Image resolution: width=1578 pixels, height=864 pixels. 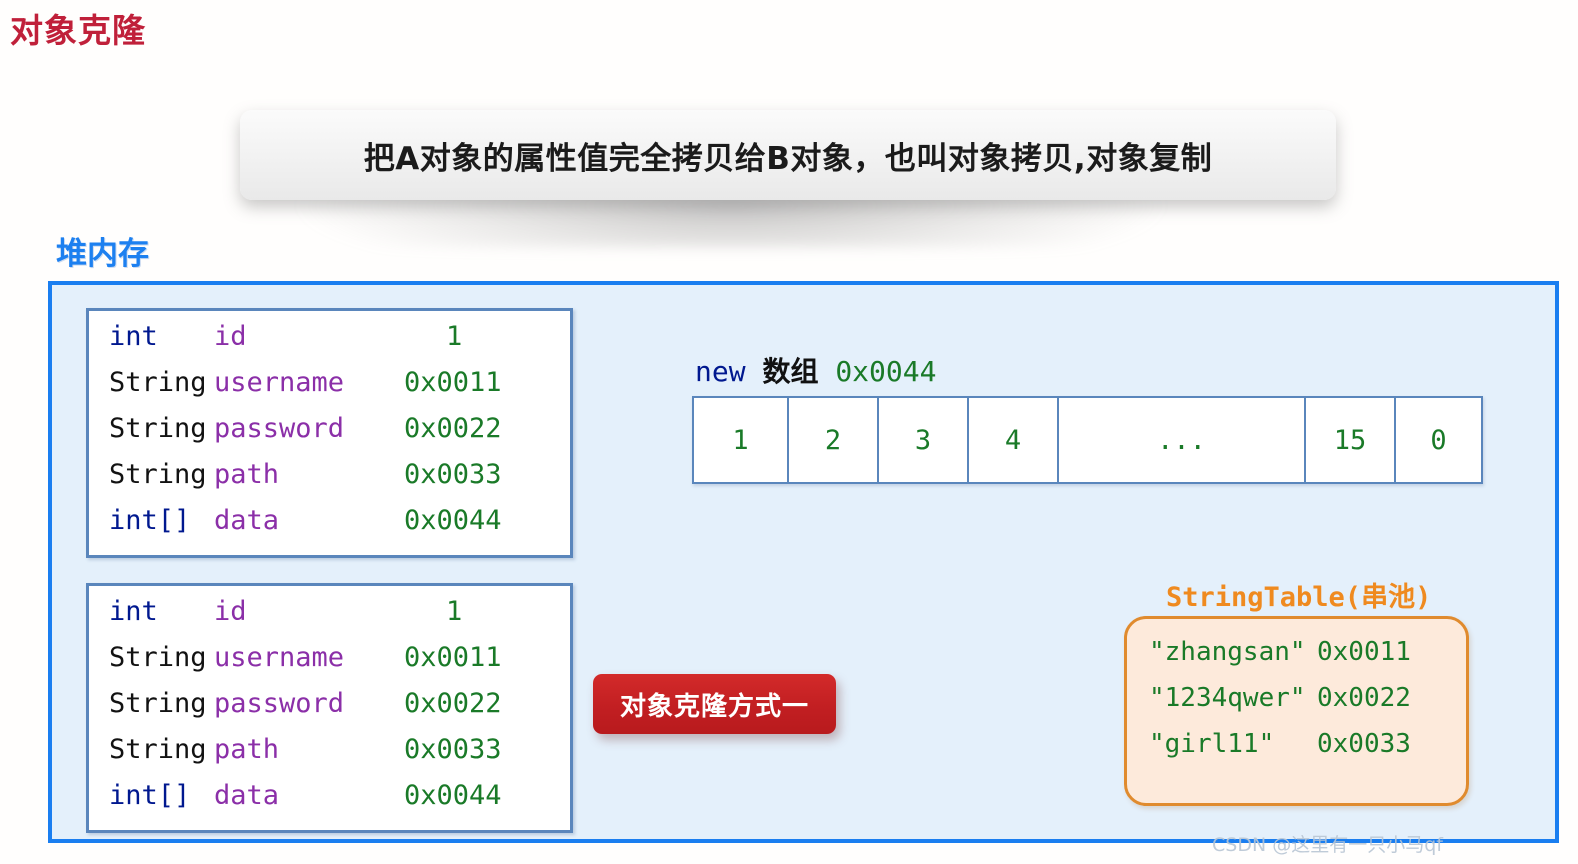 What do you see at coordinates (1327, 845) in the screenshot?
I see `watermark: CSDN @这里有一只小马qf` at bounding box center [1327, 845].